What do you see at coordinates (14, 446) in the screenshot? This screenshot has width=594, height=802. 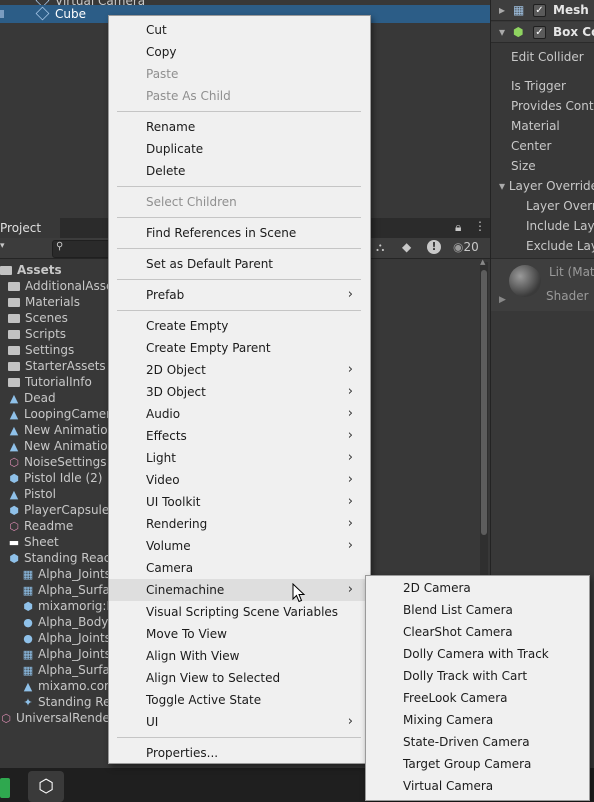 I see `anim-icon: ▲` at bounding box center [14, 446].